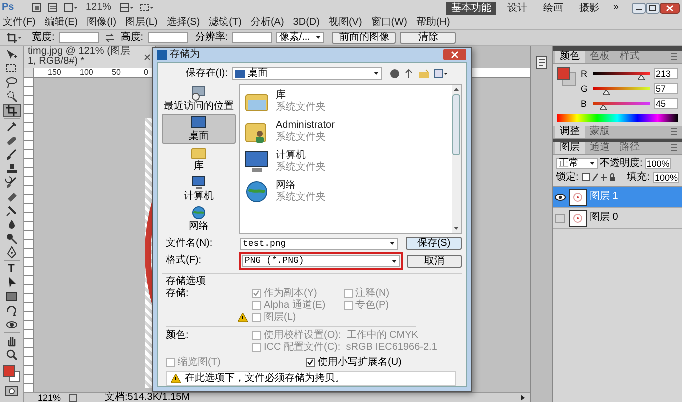 The height and width of the screenshot is (402, 682). What do you see at coordinates (570, 148) in the screenshot?
I see `panel-tab: 图层` at bounding box center [570, 148].